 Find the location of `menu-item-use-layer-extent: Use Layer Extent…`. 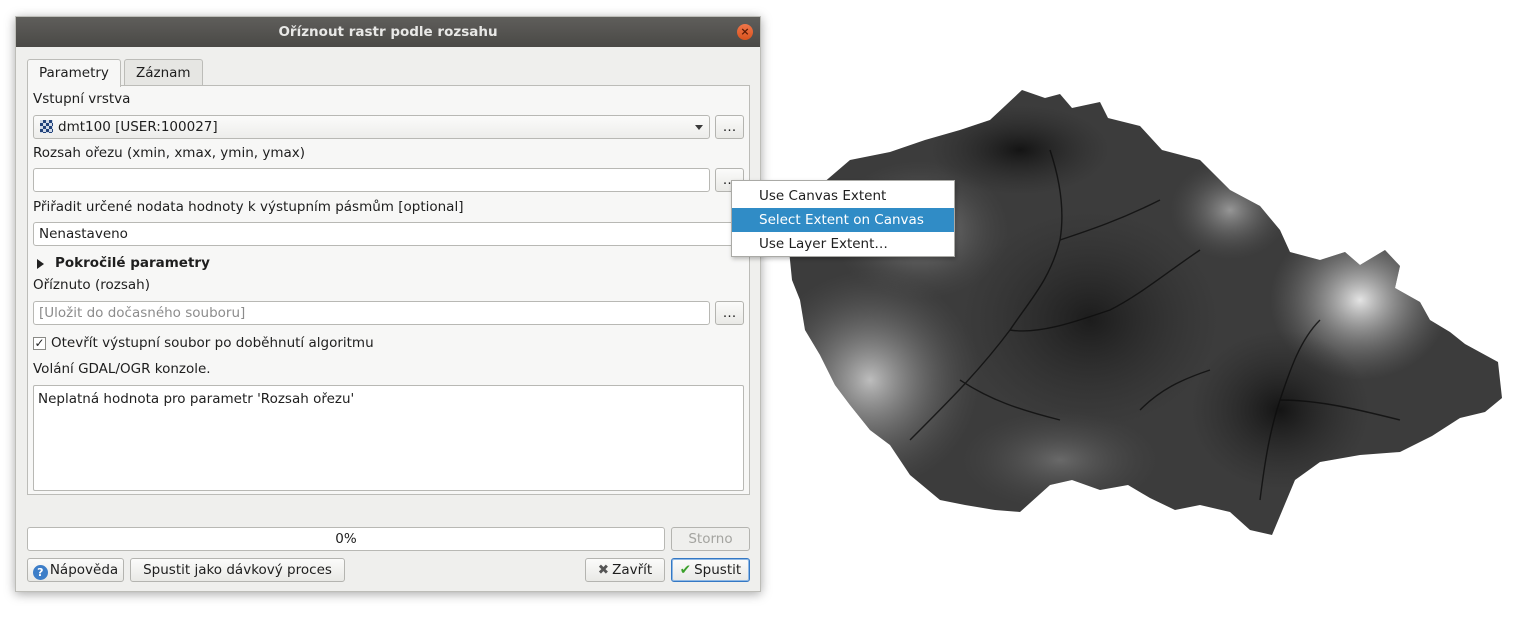

menu-item-use-layer-extent: Use Layer Extent… is located at coordinates (843, 244).